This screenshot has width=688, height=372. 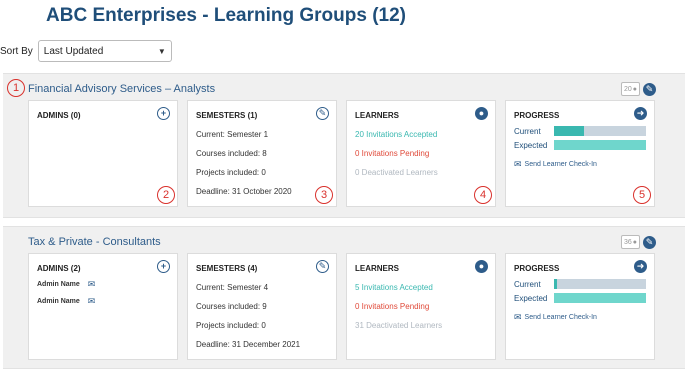 What do you see at coordinates (227, 115) in the screenshot?
I see `semesters-title: SEMESTERS (1)` at bounding box center [227, 115].